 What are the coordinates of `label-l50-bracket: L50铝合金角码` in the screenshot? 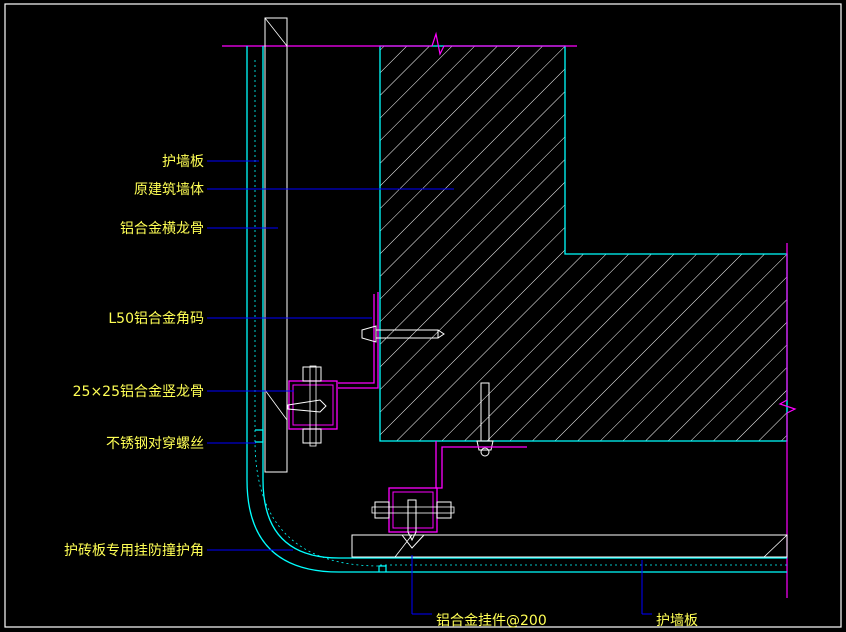 It's located at (156, 319).